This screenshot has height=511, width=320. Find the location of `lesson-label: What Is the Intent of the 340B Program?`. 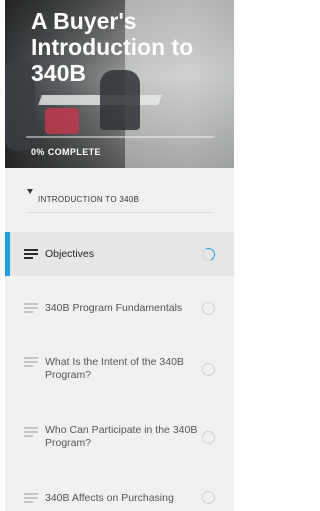

lesson-label: What Is the Intent of the 340B Program? is located at coordinates (114, 368).